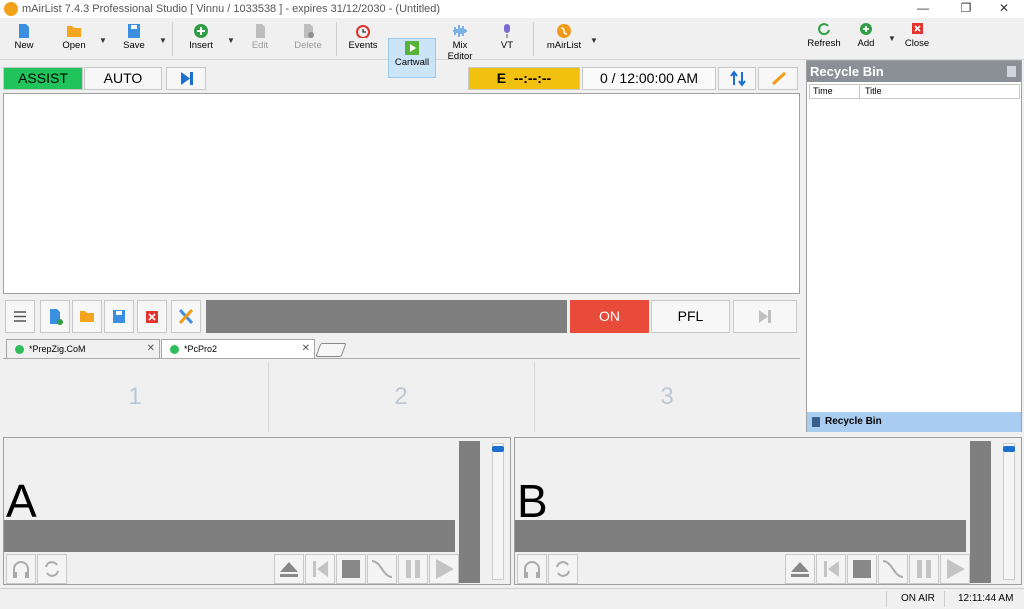  I want to click on new-file-icon, so click(56, 317).